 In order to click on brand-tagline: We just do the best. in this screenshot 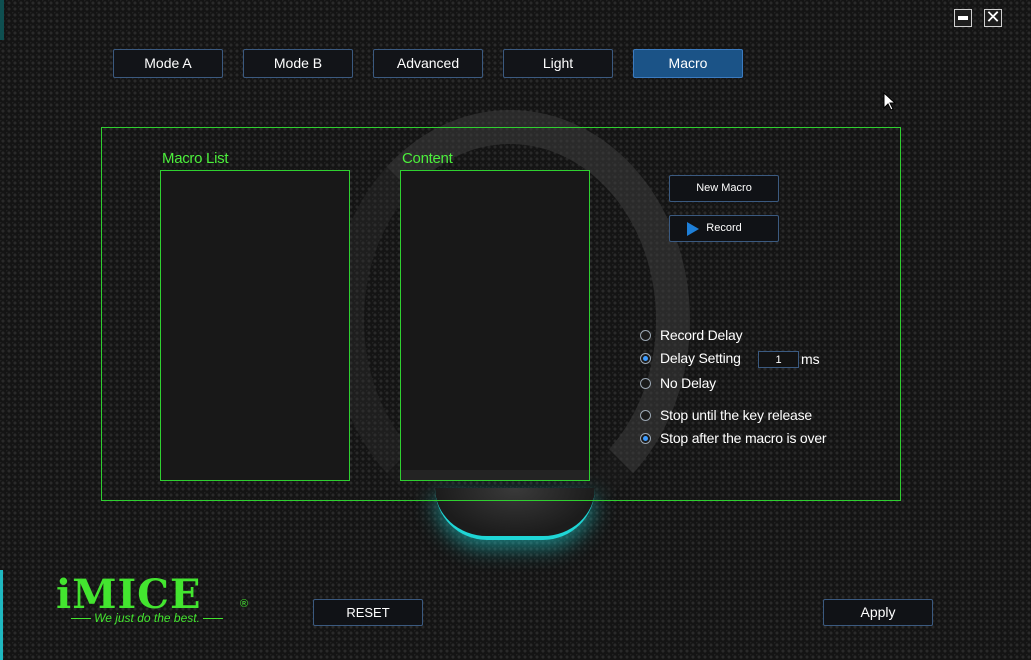, I will do `click(147, 618)`.